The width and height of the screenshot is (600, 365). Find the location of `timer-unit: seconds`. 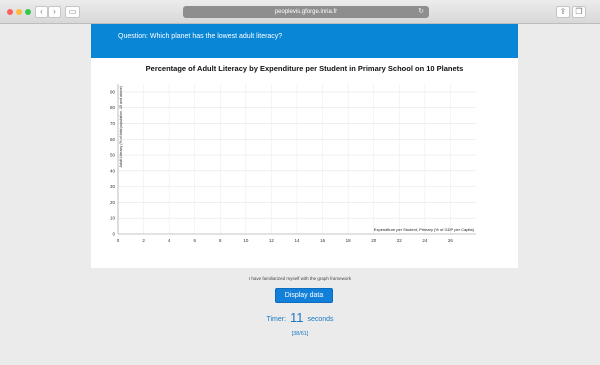

timer-unit: seconds is located at coordinates (320, 319).